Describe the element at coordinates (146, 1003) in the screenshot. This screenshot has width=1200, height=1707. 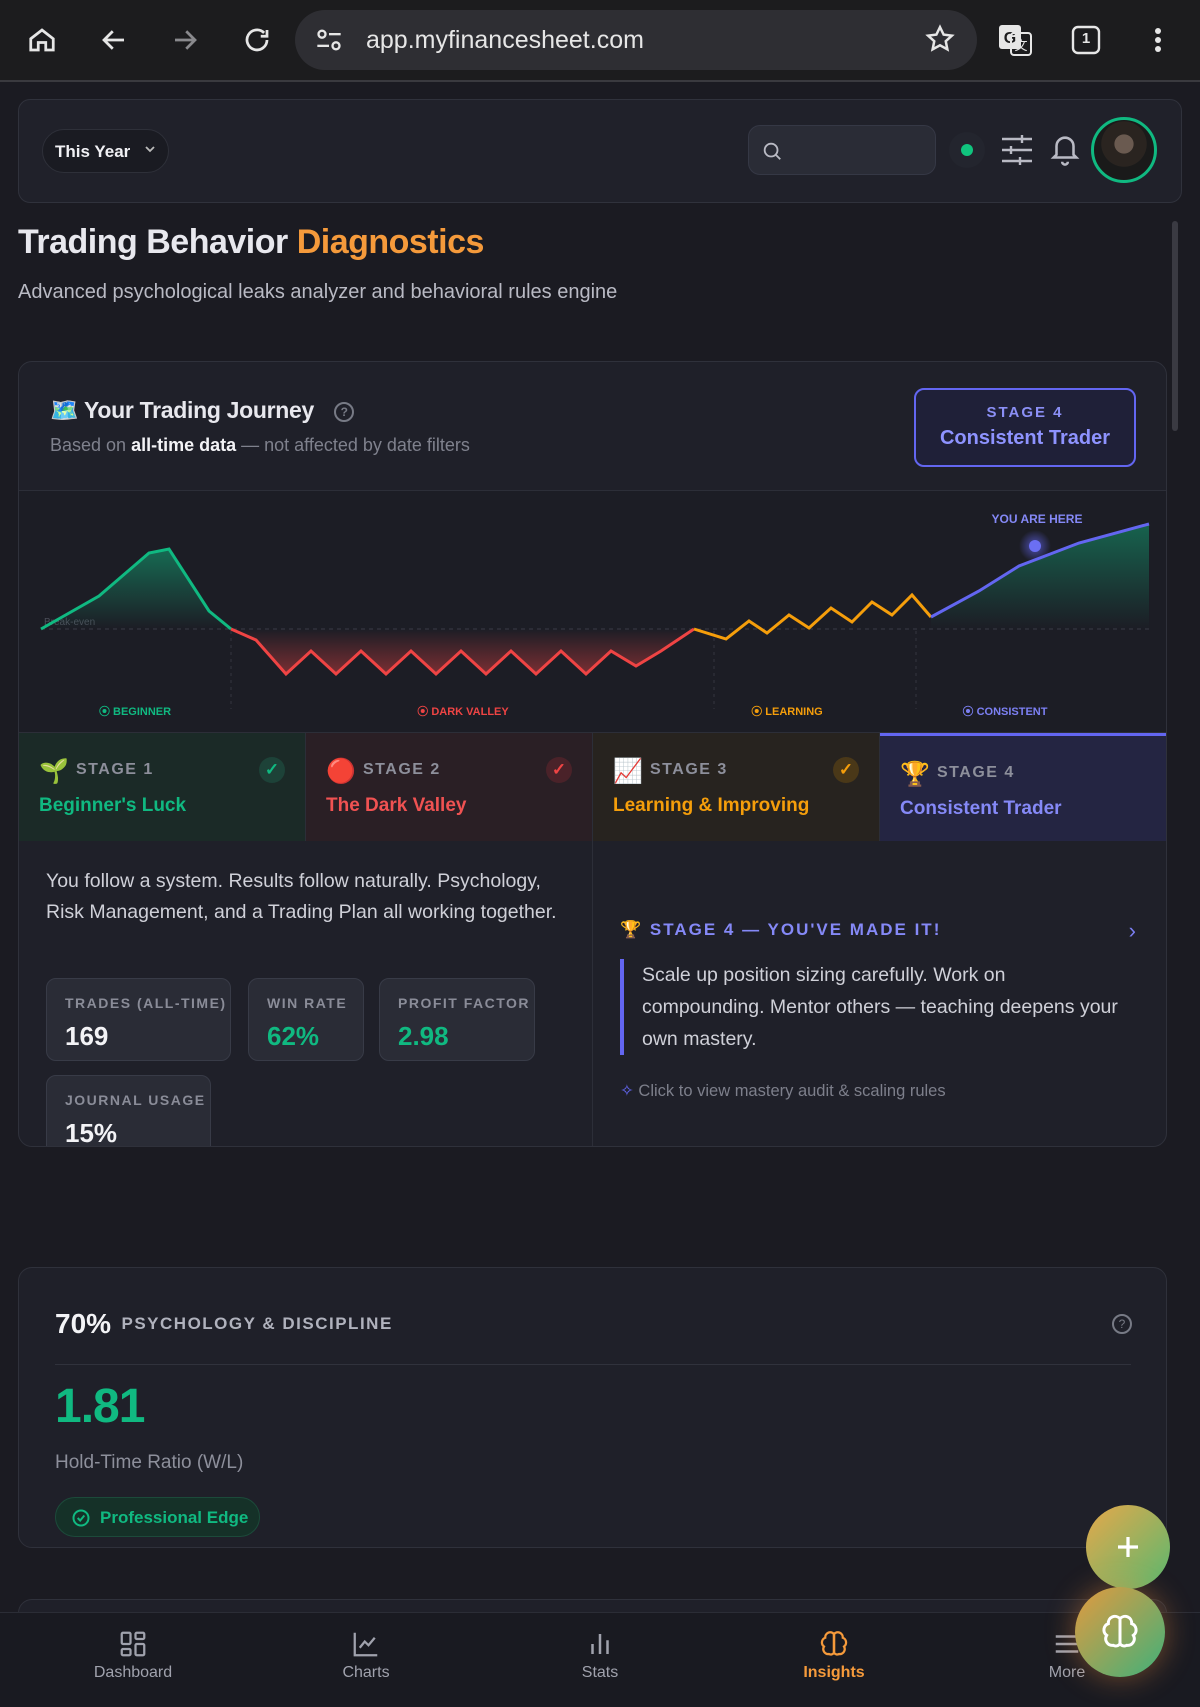
I see `stat-label: TRADES (ALL-TIME)` at that location.